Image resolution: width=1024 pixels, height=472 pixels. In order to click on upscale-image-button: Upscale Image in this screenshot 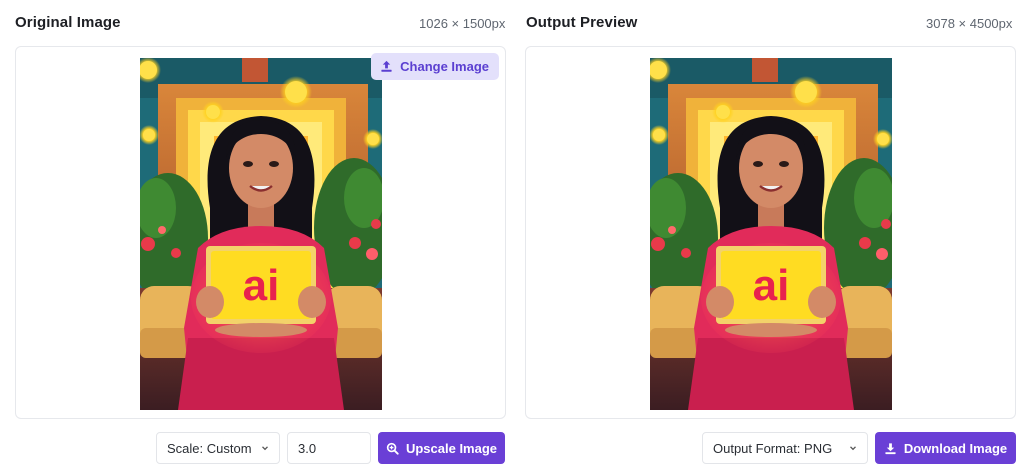, I will do `click(441, 448)`.